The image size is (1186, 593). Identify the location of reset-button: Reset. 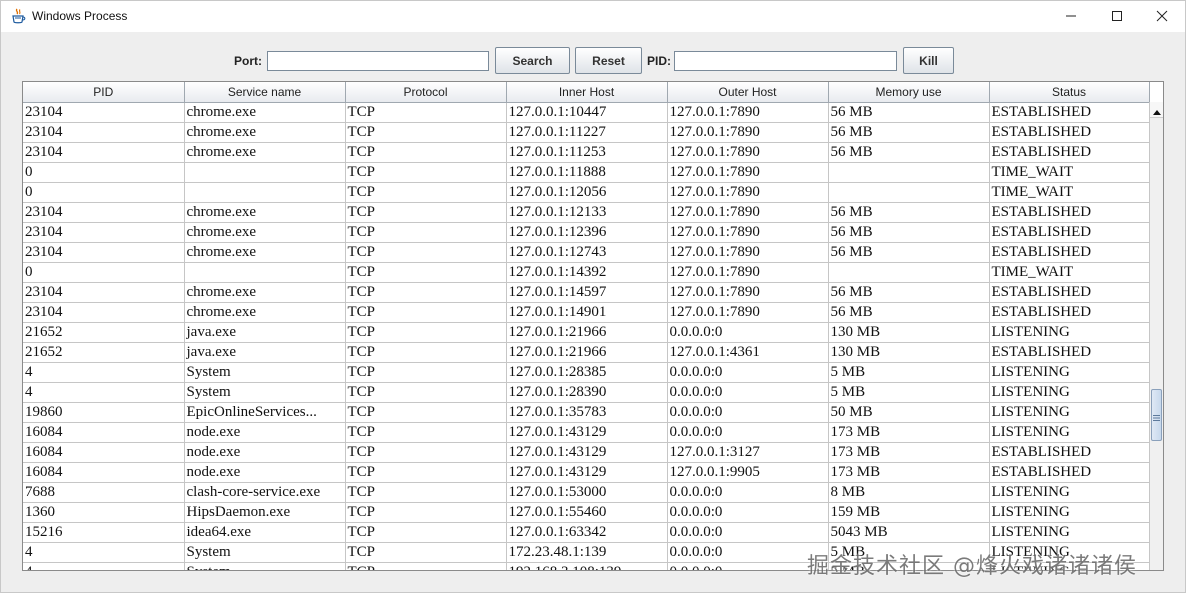
(608, 60).